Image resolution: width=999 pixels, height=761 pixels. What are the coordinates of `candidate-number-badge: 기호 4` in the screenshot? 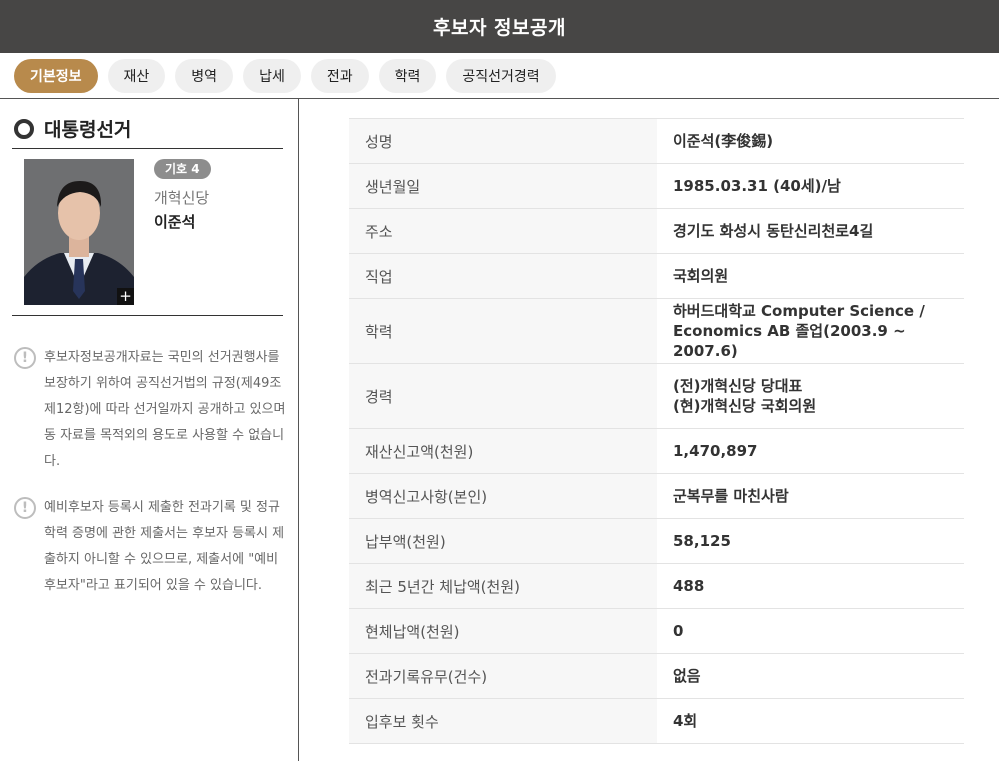 It's located at (182, 169).